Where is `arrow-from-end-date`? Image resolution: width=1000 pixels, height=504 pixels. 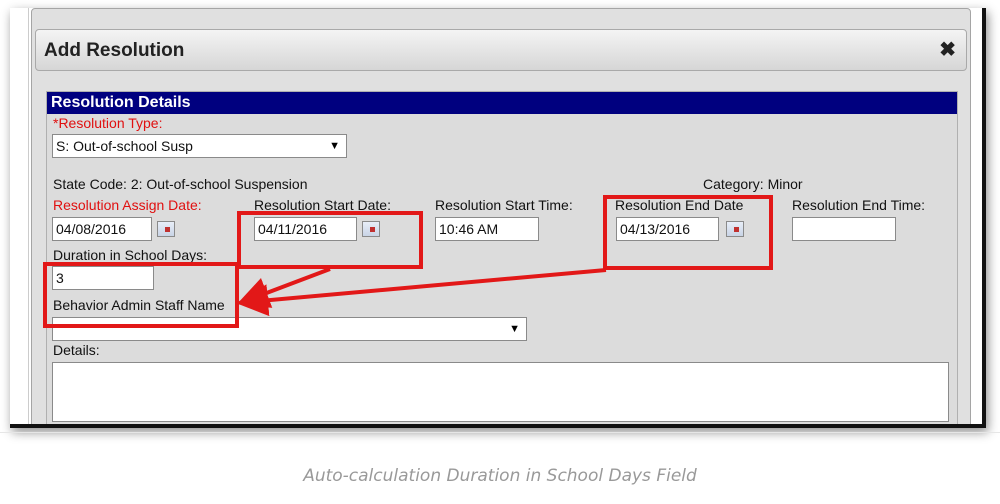
arrow-from-end-date is located at coordinates (421, 292).